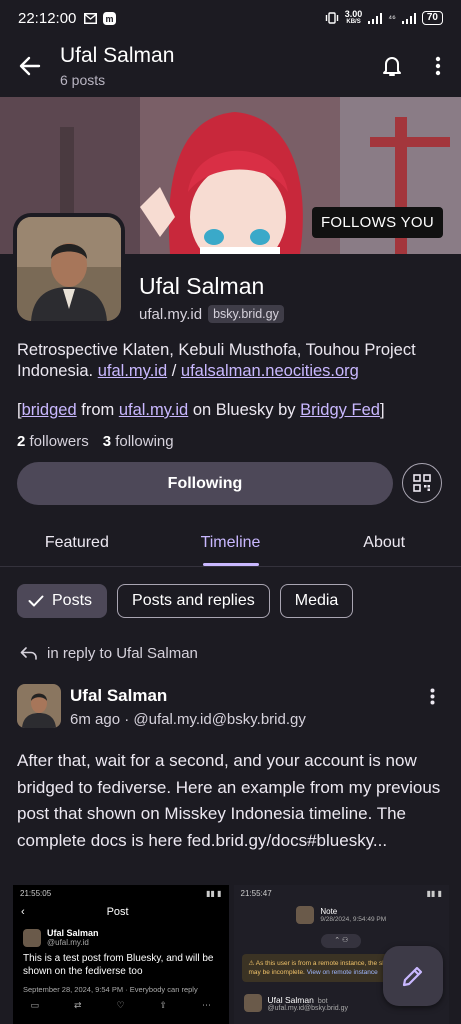 The width and height of the screenshot is (461, 1024). I want to click on qr-code-button, so click(422, 483).